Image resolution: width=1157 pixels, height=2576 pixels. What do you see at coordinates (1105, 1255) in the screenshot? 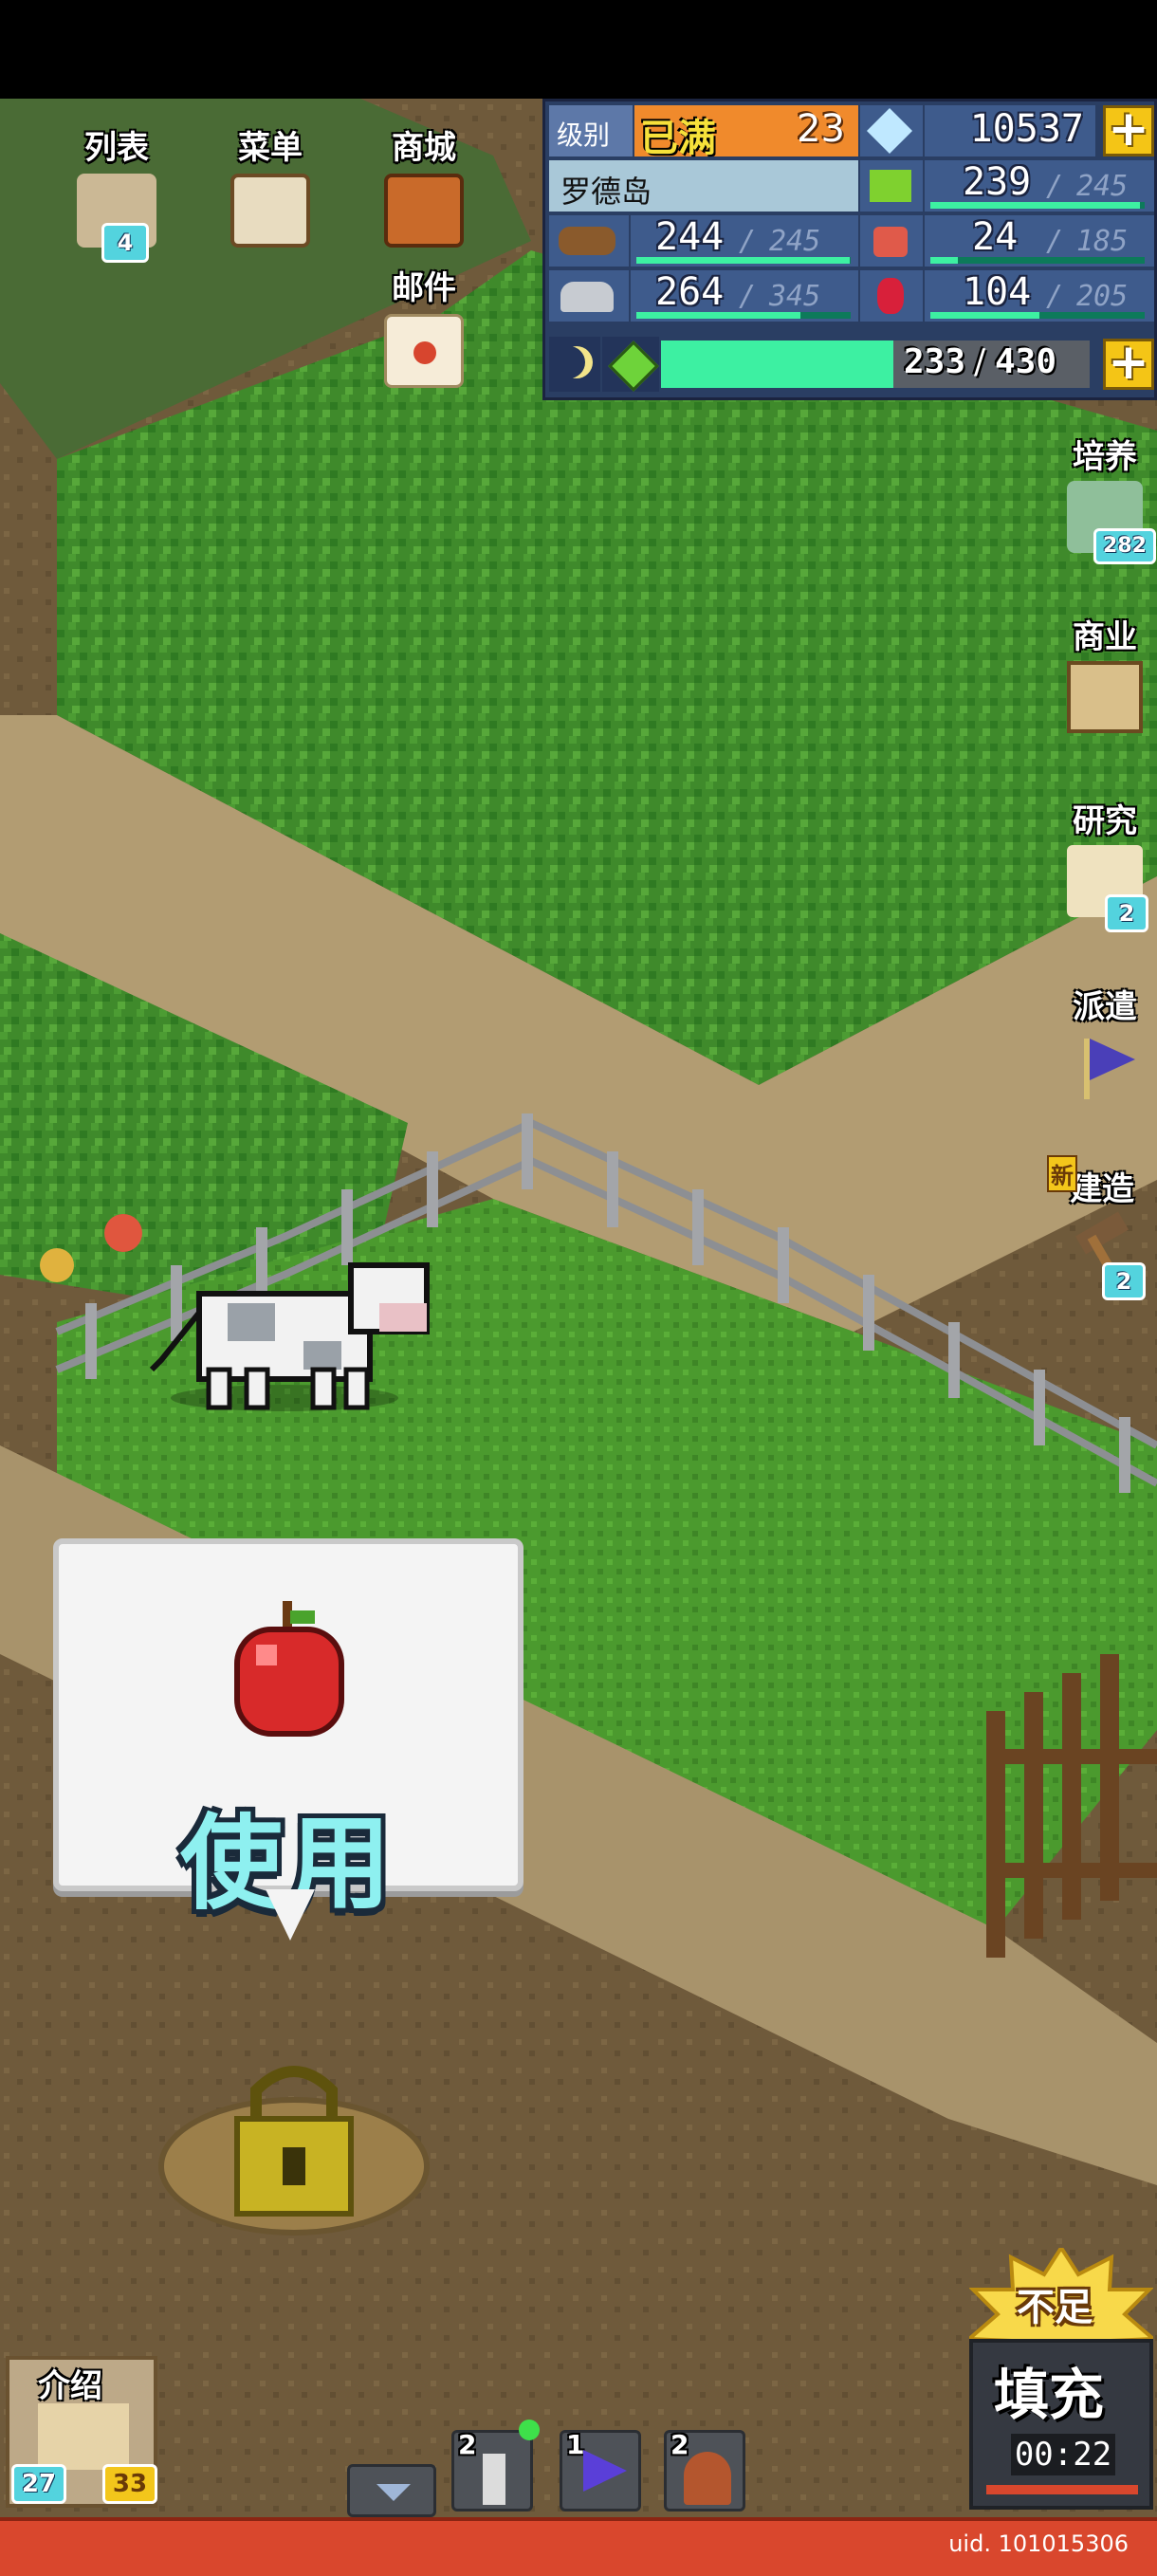
I see `hammer-icon: 2` at bounding box center [1105, 1255].